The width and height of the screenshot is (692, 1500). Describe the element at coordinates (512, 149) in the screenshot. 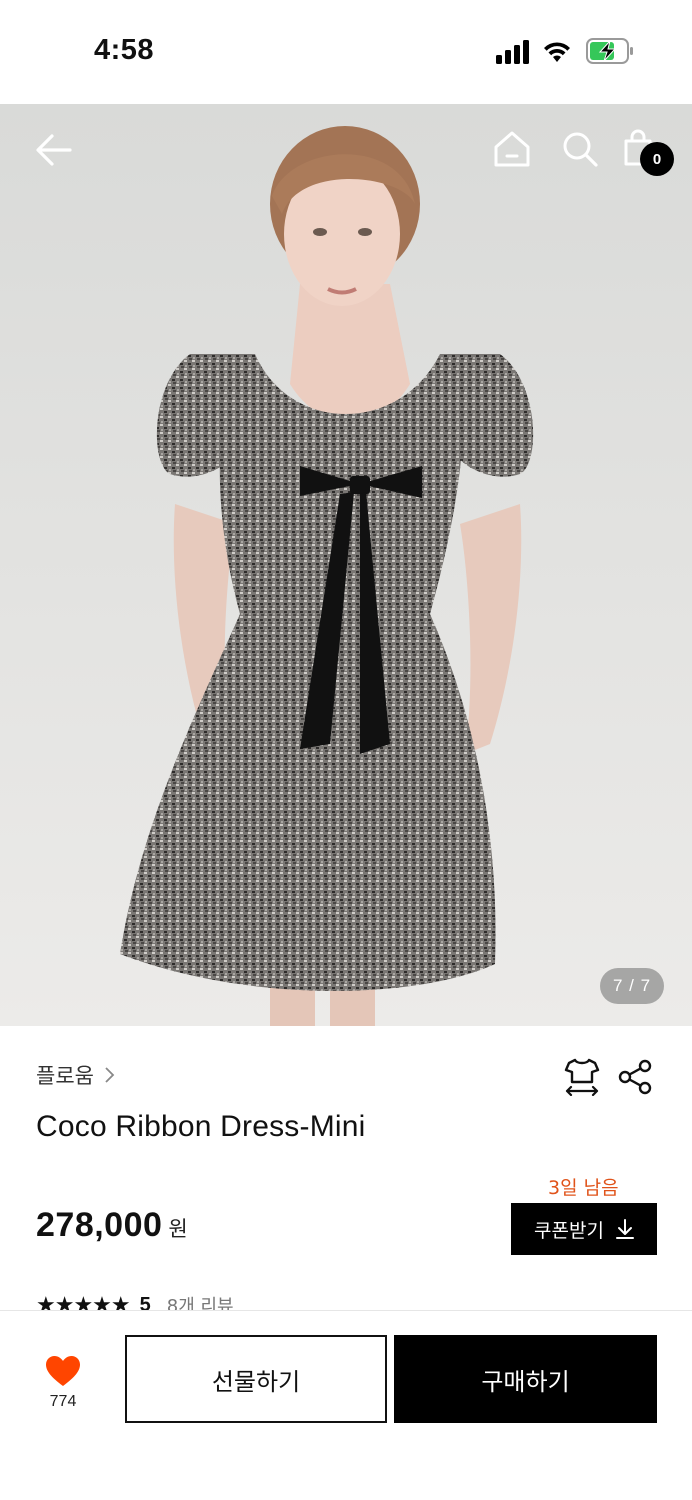

I see `home-icon` at that location.